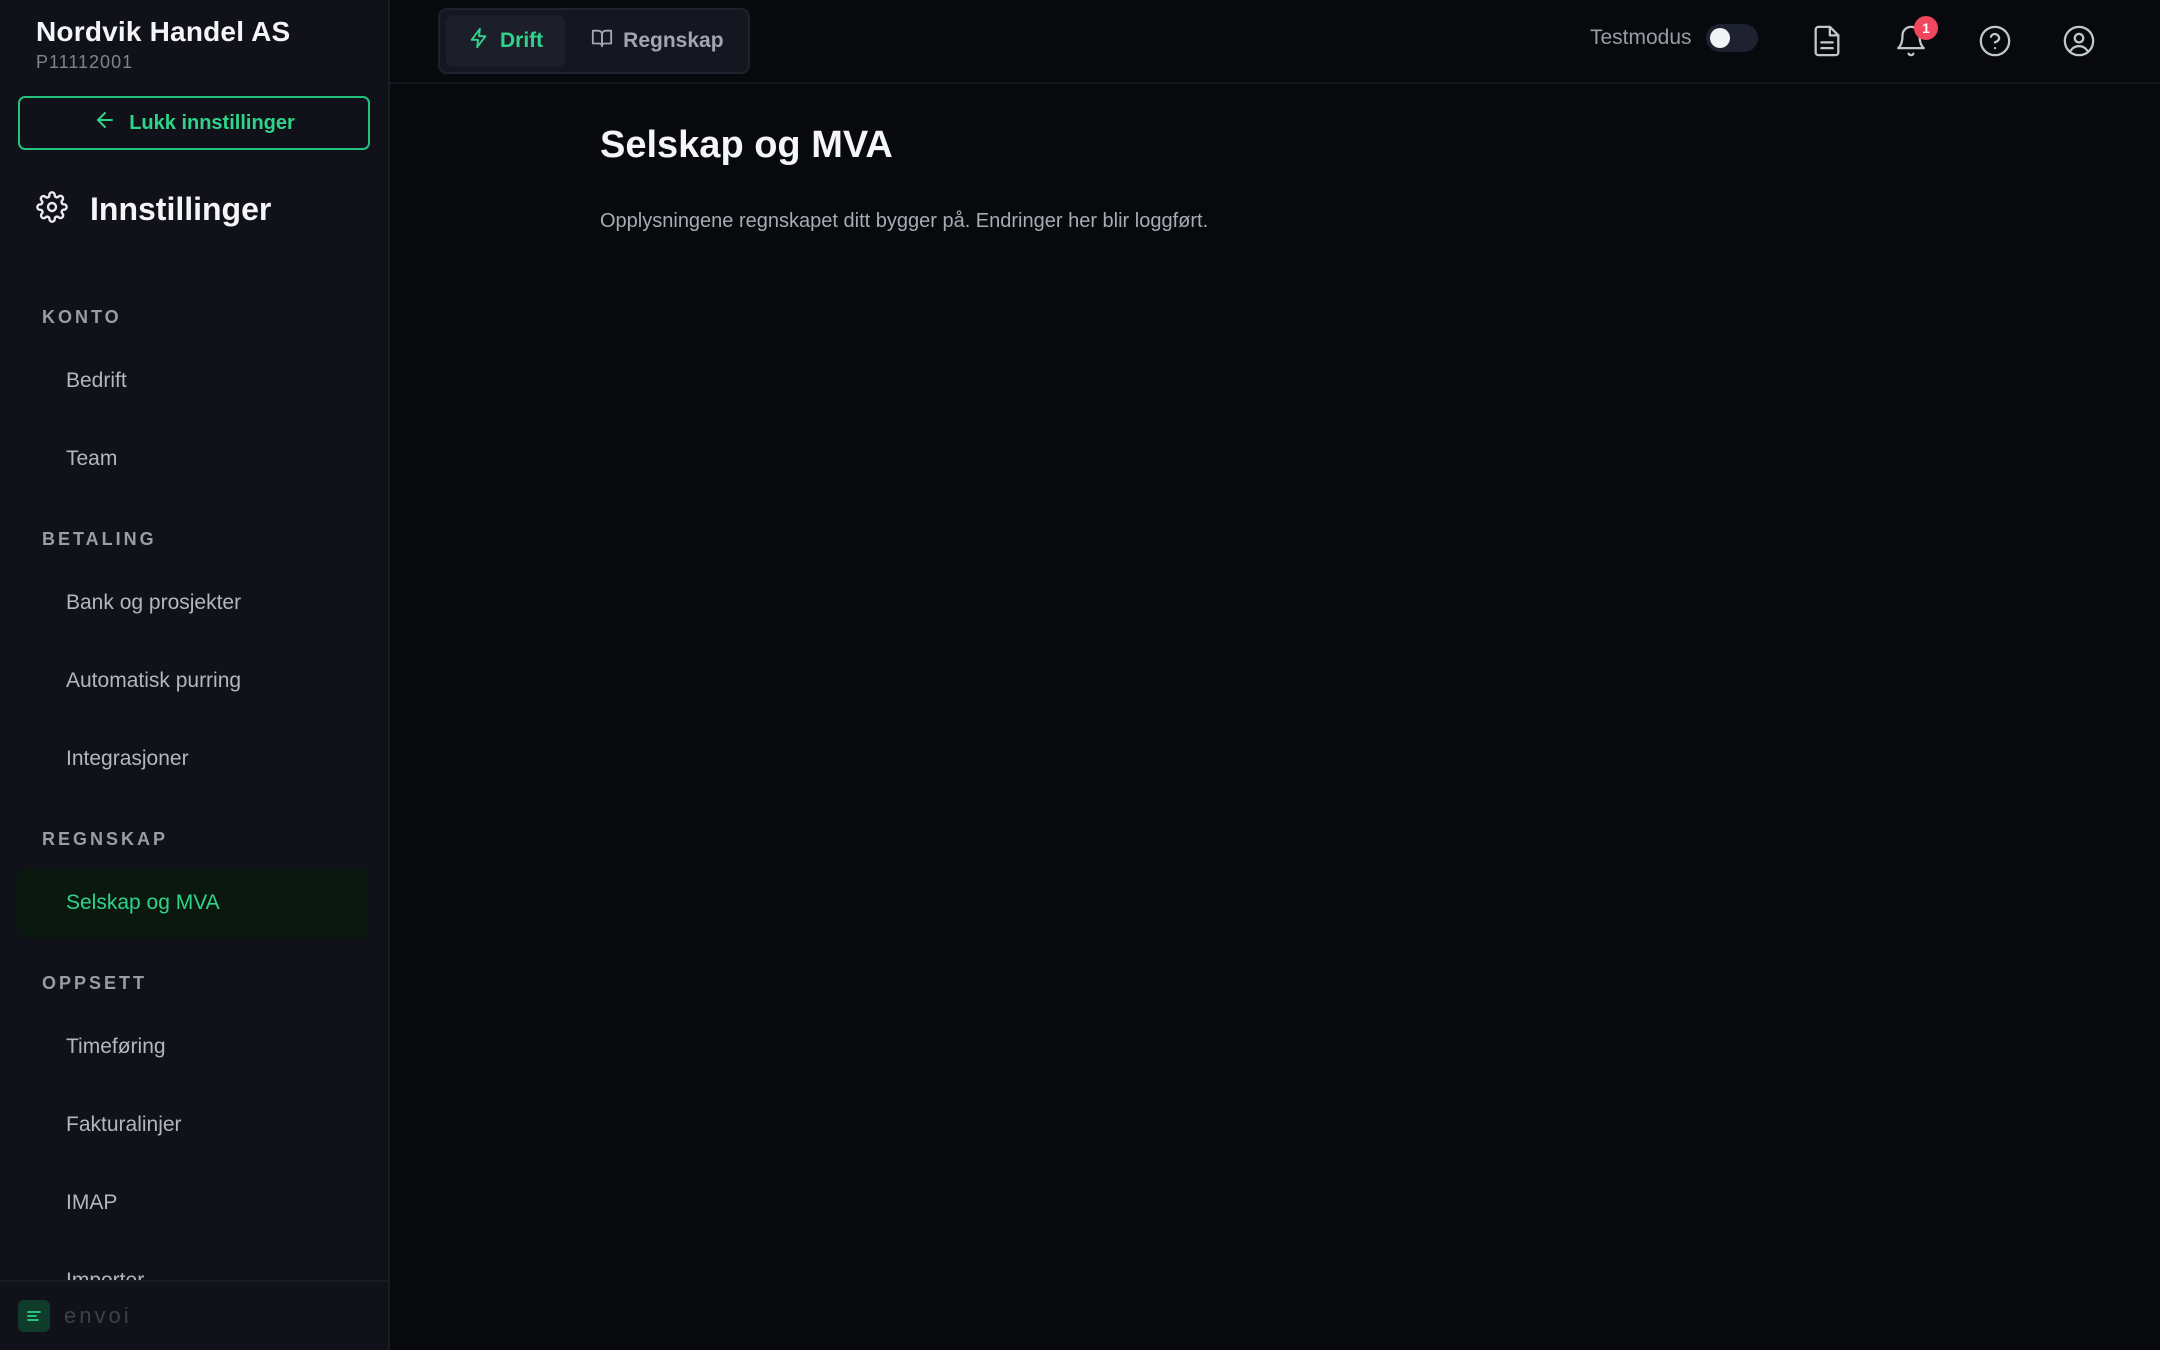 This screenshot has width=2160, height=1350. What do you see at coordinates (1641, 37) in the screenshot?
I see `testmode-label: Testmodus` at bounding box center [1641, 37].